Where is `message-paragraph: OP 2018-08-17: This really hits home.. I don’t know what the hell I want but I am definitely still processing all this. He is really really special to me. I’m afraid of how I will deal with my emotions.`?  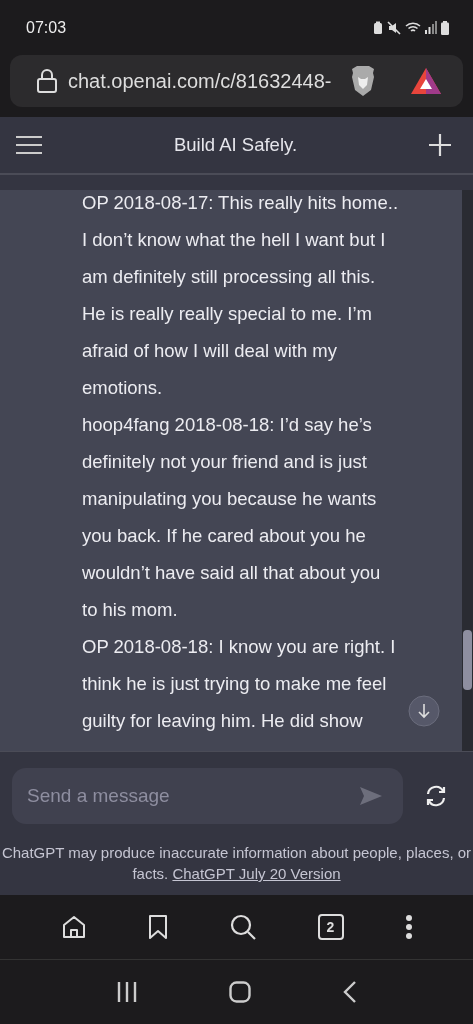
message-paragraph: OP 2018-08-17: This really hits home.. I don’t know what the hell I want but I am definitely still processing all this. He is really really special to me. I’m afraid of how I will deal with my emotions. is located at coordinates (240, 295).